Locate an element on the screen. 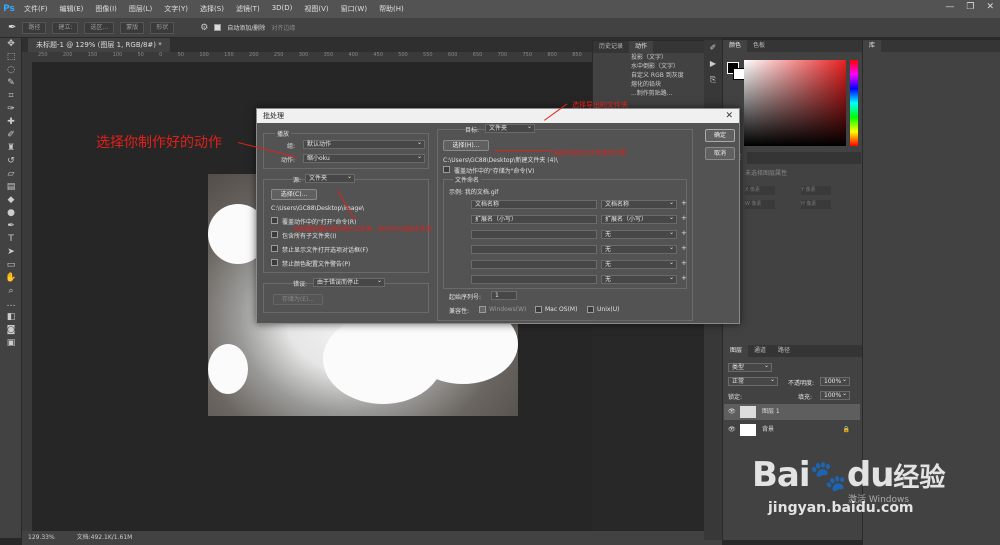  minimize-icon: — is located at coordinates (949, 7).